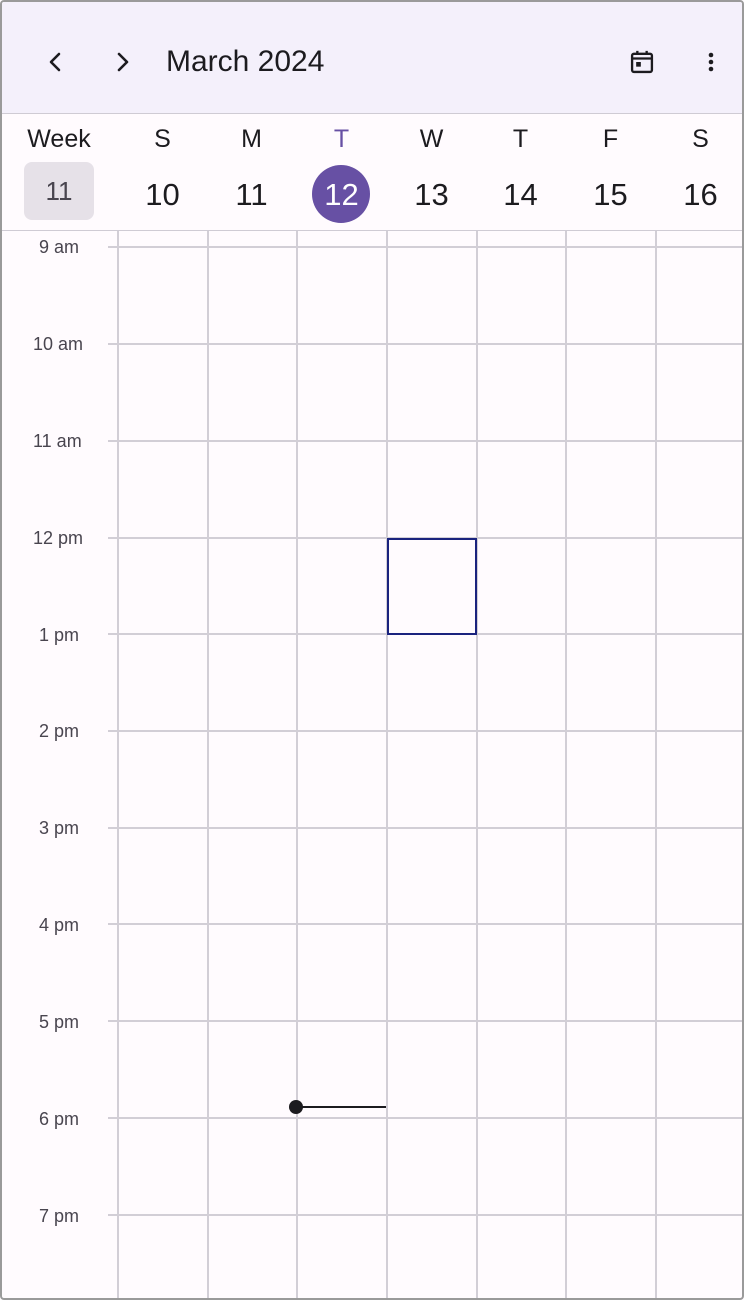 The image size is (744, 1300). I want to click on current-time-line, so click(342, 1107).